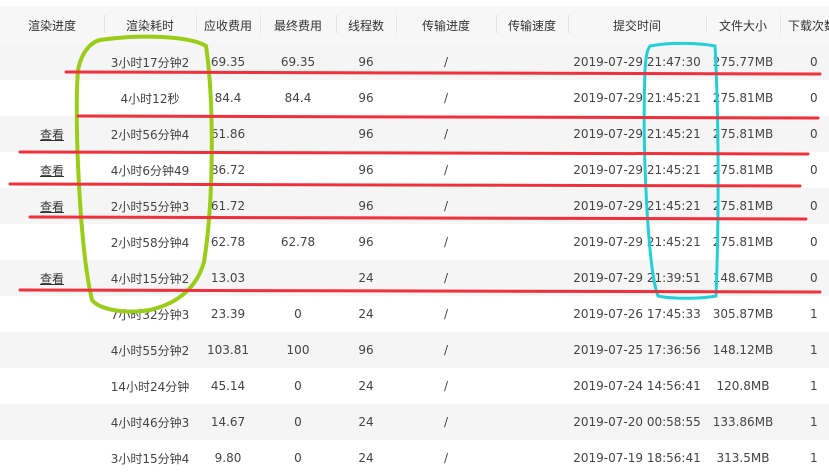 This screenshot has width=829, height=476. I want to click on cell-render-duration: 2小时55分钟3, so click(150, 206).